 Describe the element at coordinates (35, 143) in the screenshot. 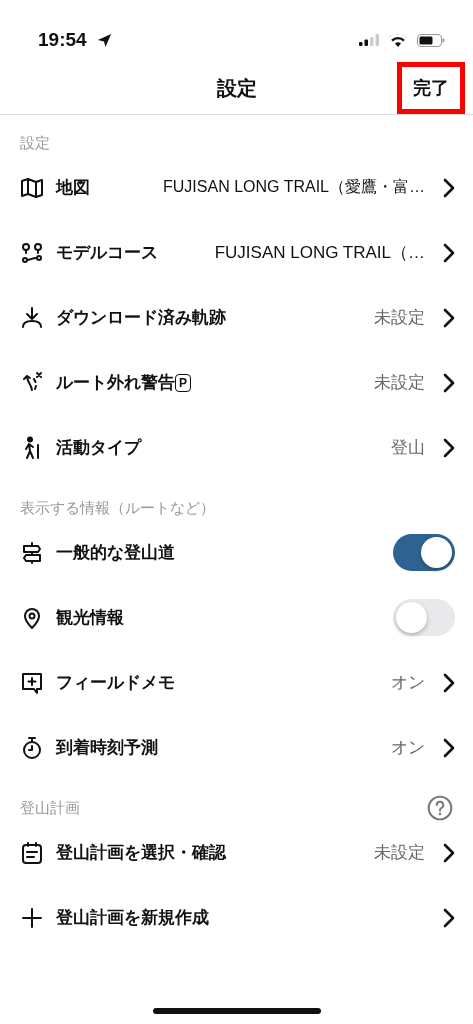

I see `section-header: 設定` at that location.